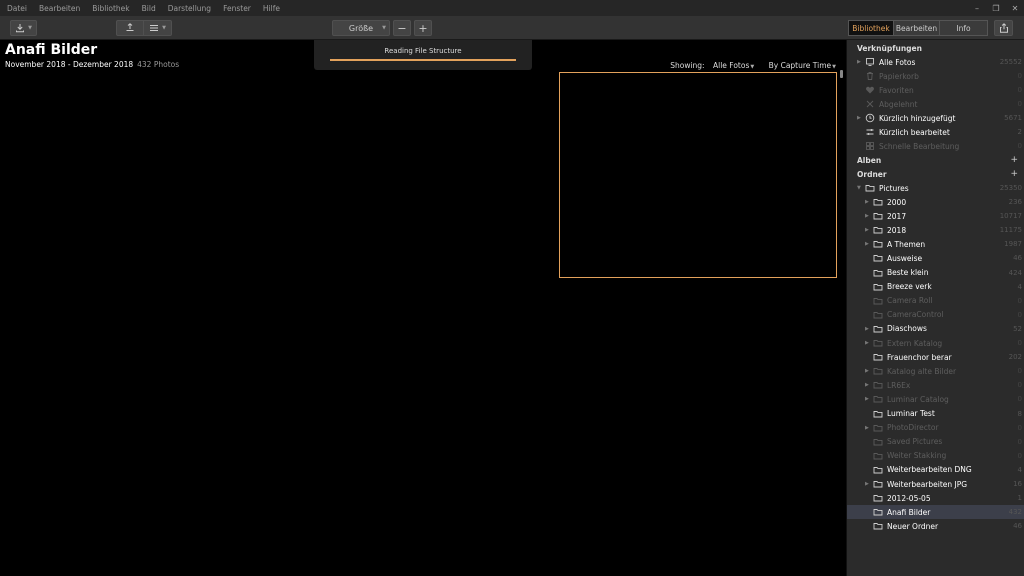  I want to click on folder-item-label: Weiterbearbeiten JPG, so click(927, 484).